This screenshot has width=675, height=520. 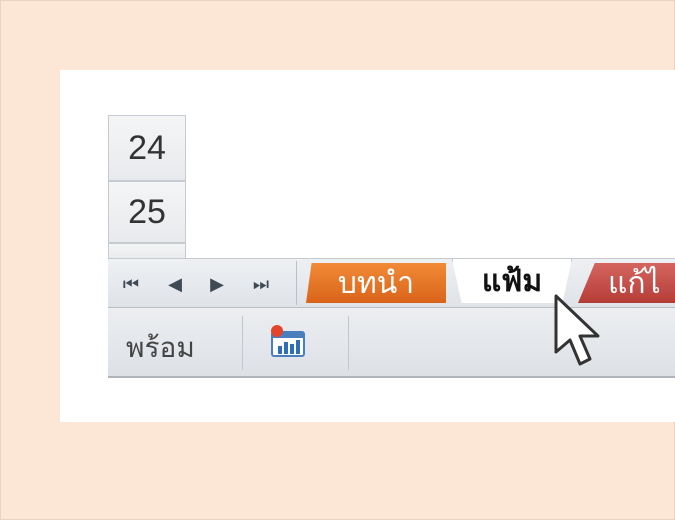 I want to click on record-macro-icon, so click(x=288, y=342).